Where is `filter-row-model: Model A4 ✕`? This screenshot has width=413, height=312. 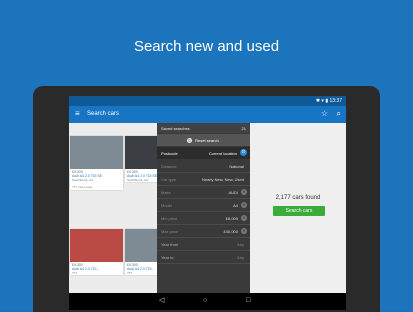
filter-row-model: Model A4 ✕ is located at coordinates (203, 205).